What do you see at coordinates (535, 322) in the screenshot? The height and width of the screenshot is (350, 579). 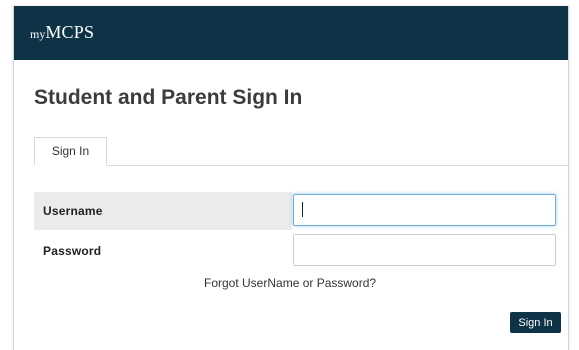 I see `sign-in-button: Sign In` at bounding box center [535, 322].